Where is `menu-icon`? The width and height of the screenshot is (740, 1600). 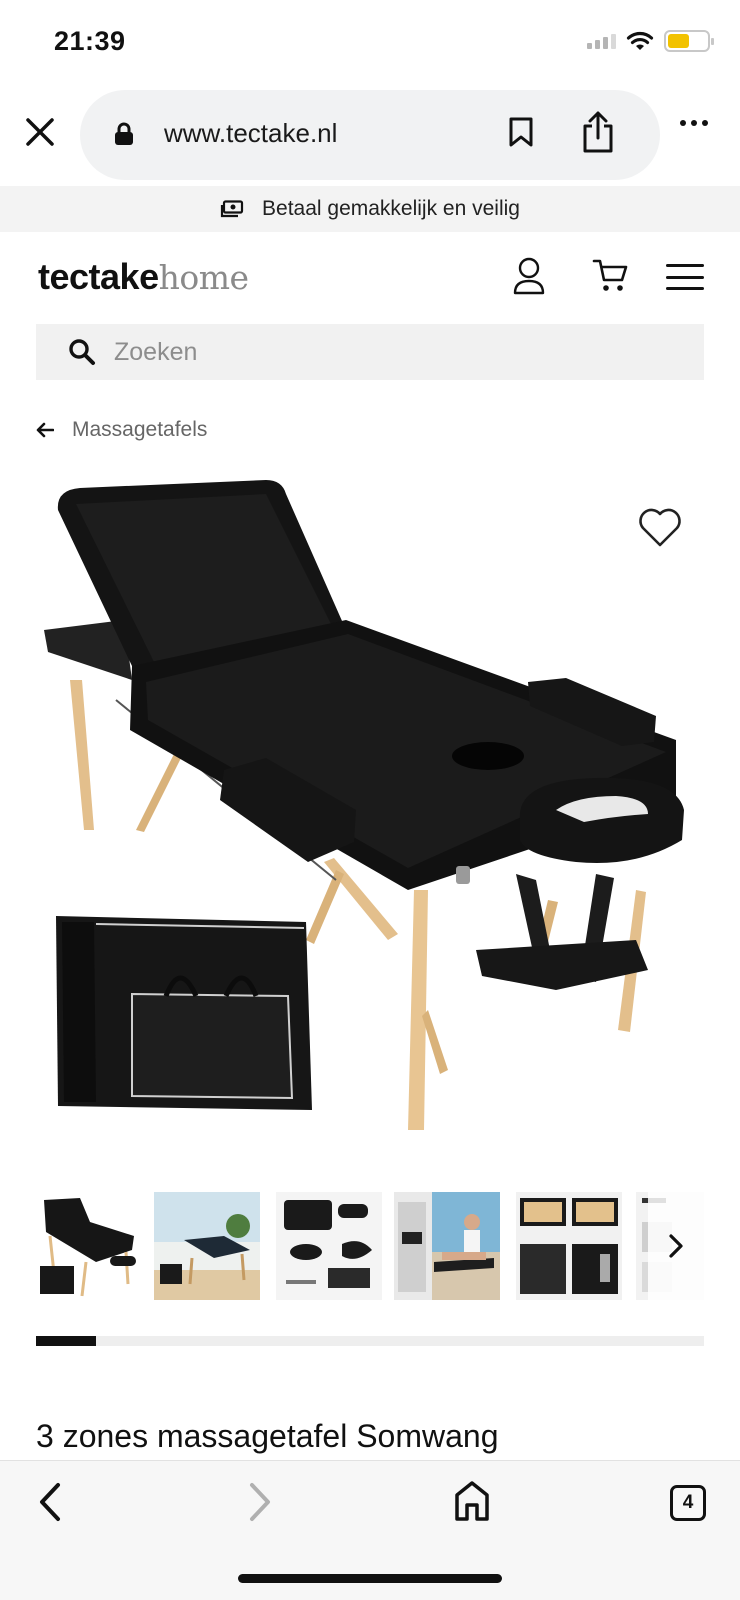
menu-icon is located at coordinates (685, 277).